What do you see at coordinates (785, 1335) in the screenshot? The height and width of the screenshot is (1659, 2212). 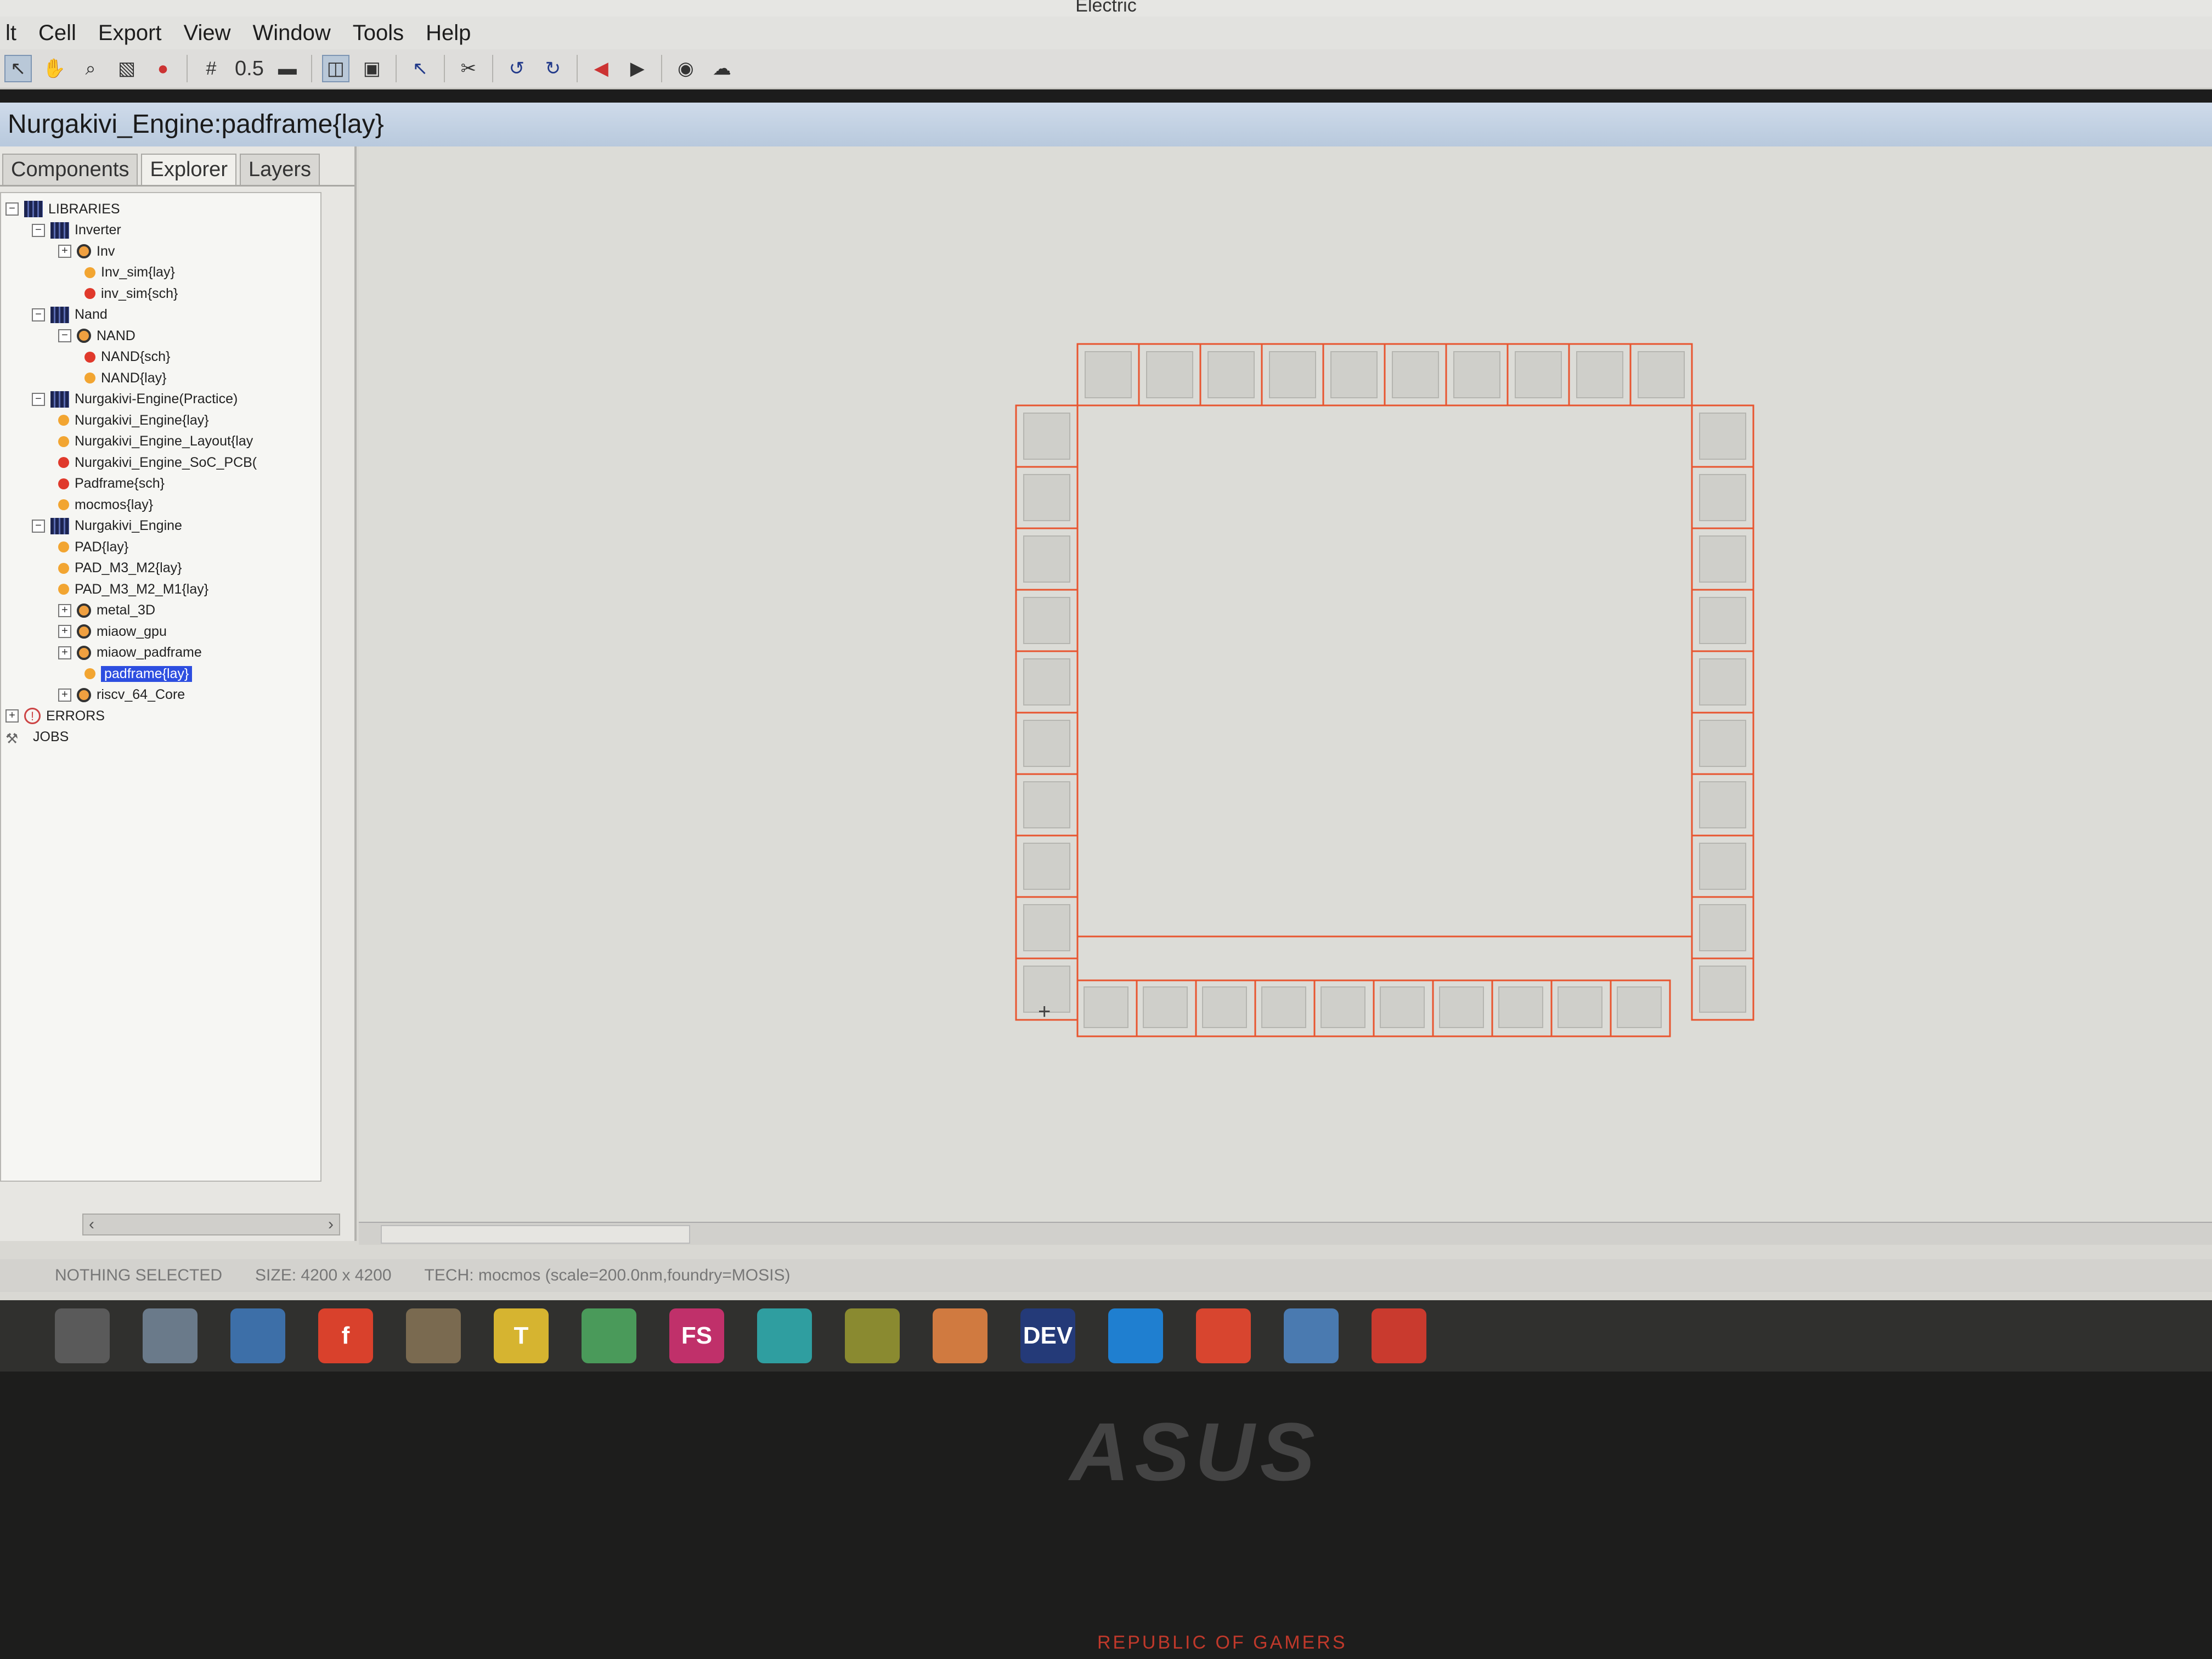 I see `document-icon` at bounding box center [785, 1335].